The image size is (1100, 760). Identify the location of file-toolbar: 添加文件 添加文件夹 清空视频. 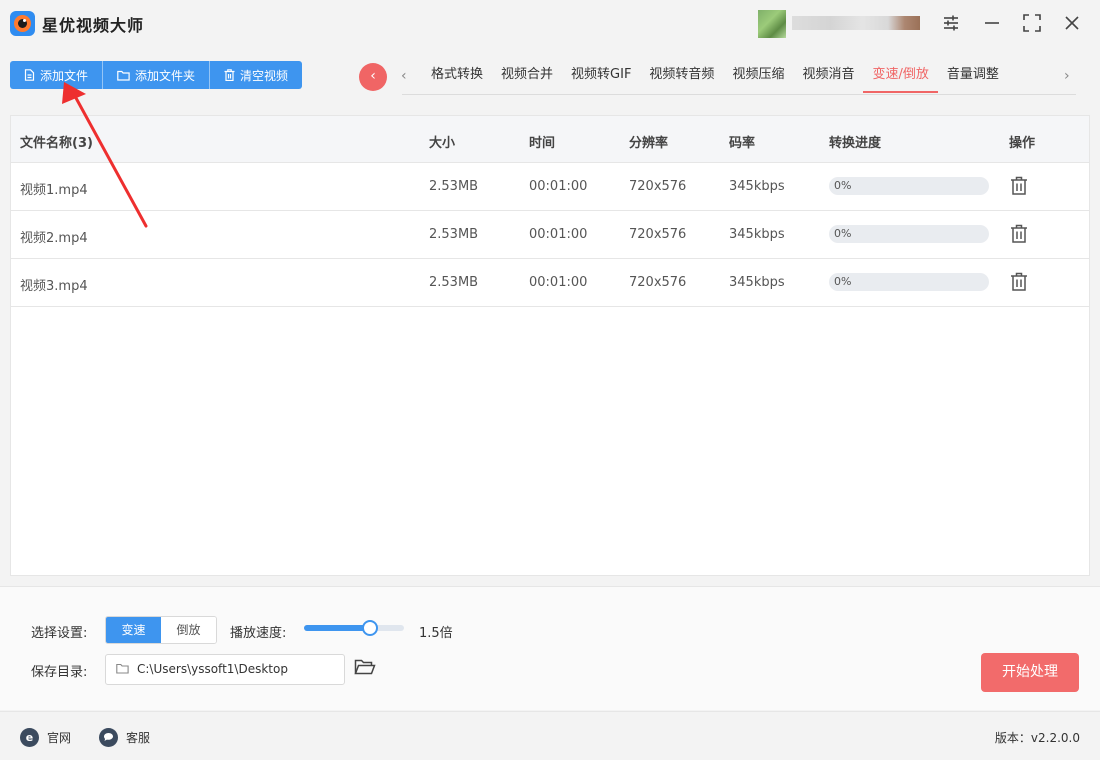
(156, 75).